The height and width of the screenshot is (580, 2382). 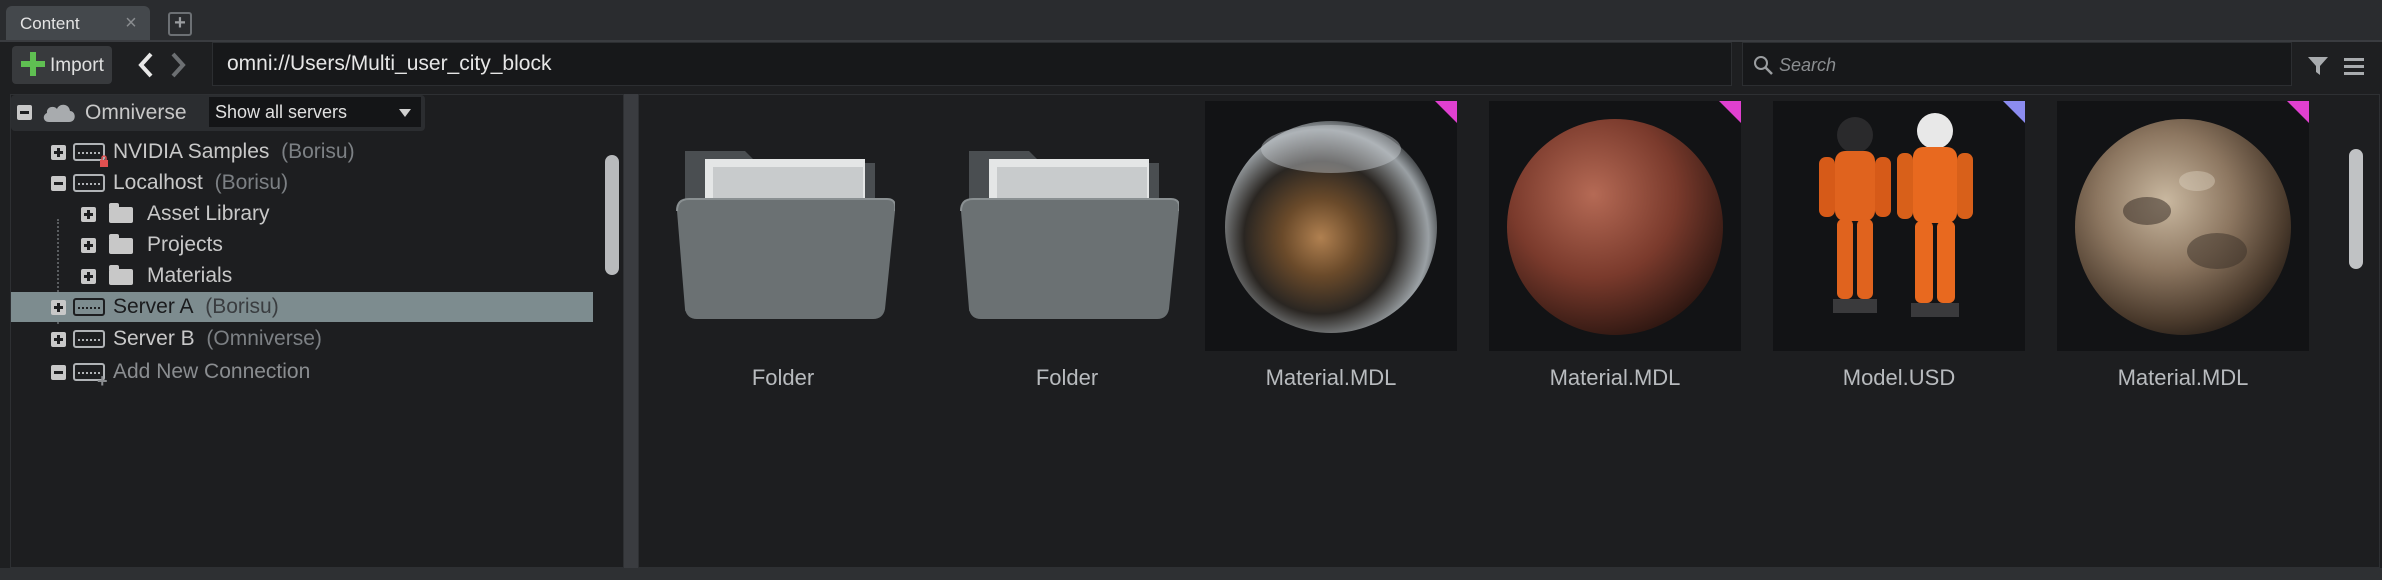 What do you see at coordinates (2029, 65) in the screenshot?
I see `search-input` at bounding box center [2029, 65].